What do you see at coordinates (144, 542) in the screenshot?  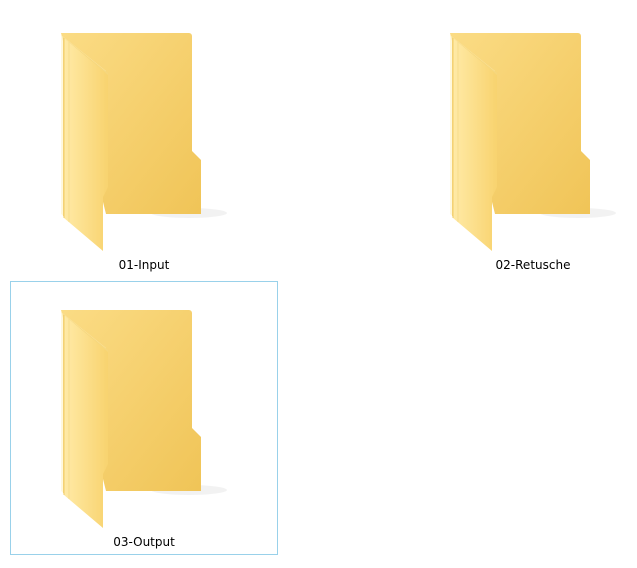 I see `folder-label: 03-Output` at bounding box center [144, 542].